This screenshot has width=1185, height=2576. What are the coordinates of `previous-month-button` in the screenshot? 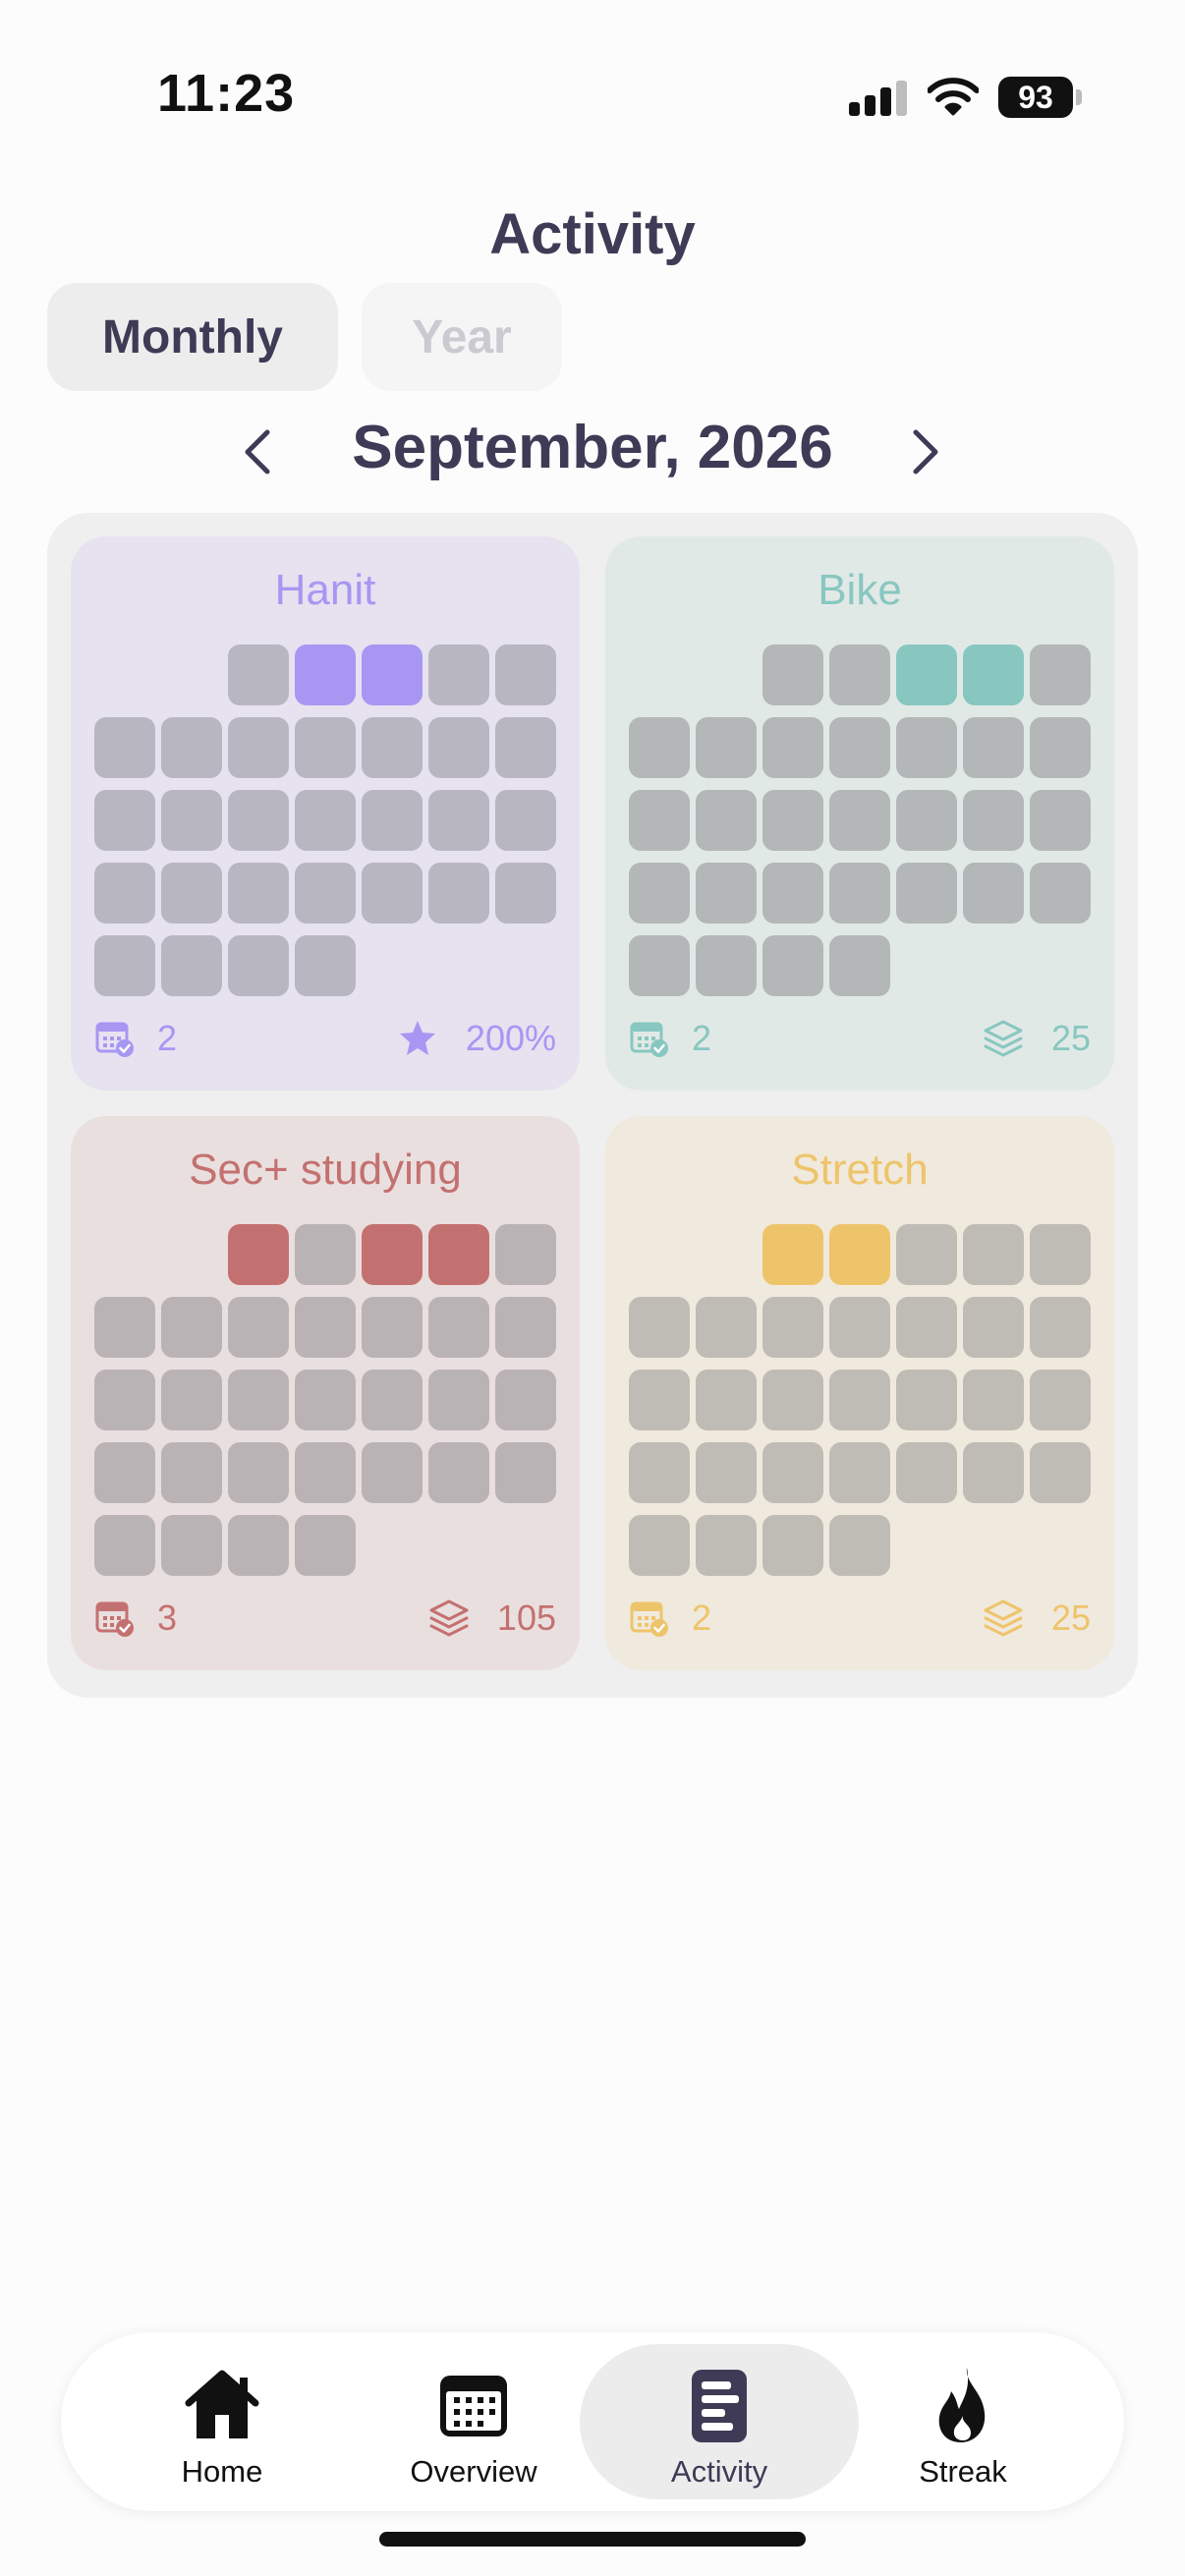 It's located at (259, 451).